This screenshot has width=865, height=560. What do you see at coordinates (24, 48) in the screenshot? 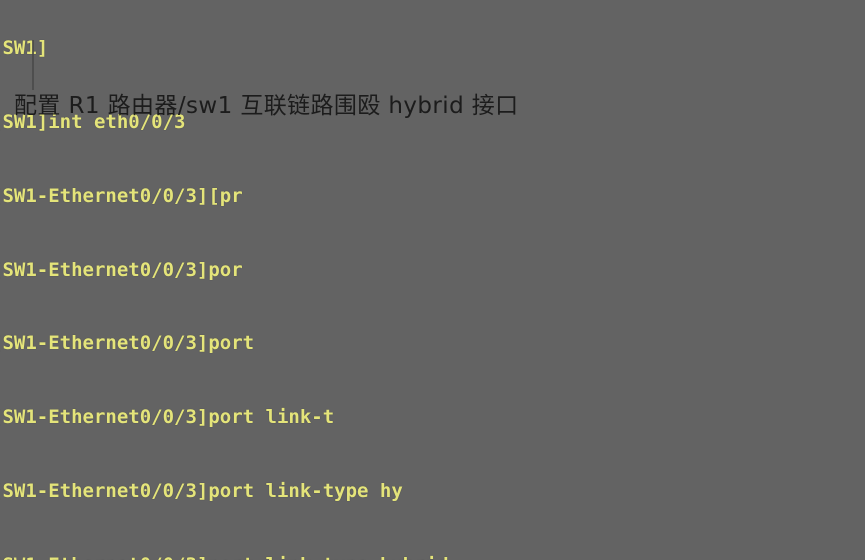
I see `terminal-line: [SW1]` at bounding box center [24, 48].